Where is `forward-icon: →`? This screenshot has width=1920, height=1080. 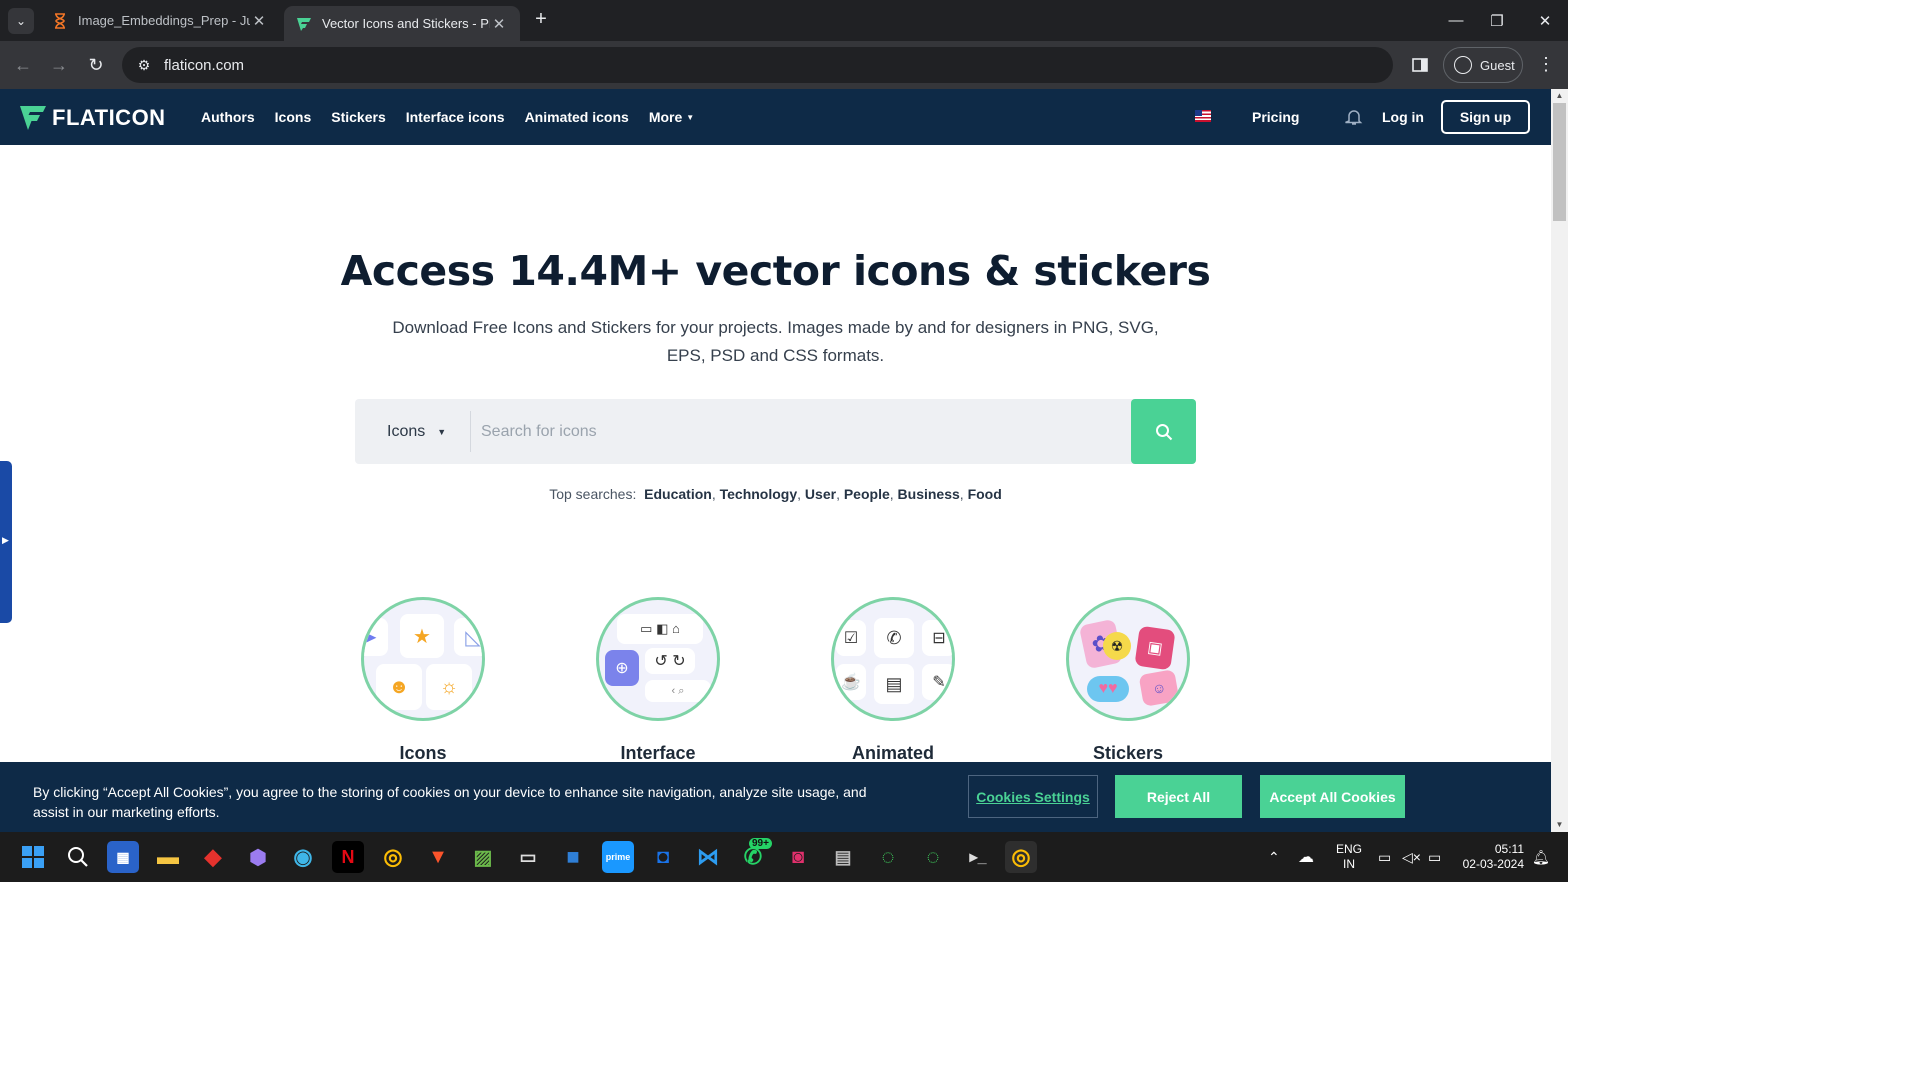 forward-icon: → is located at coordinates (59, 65).